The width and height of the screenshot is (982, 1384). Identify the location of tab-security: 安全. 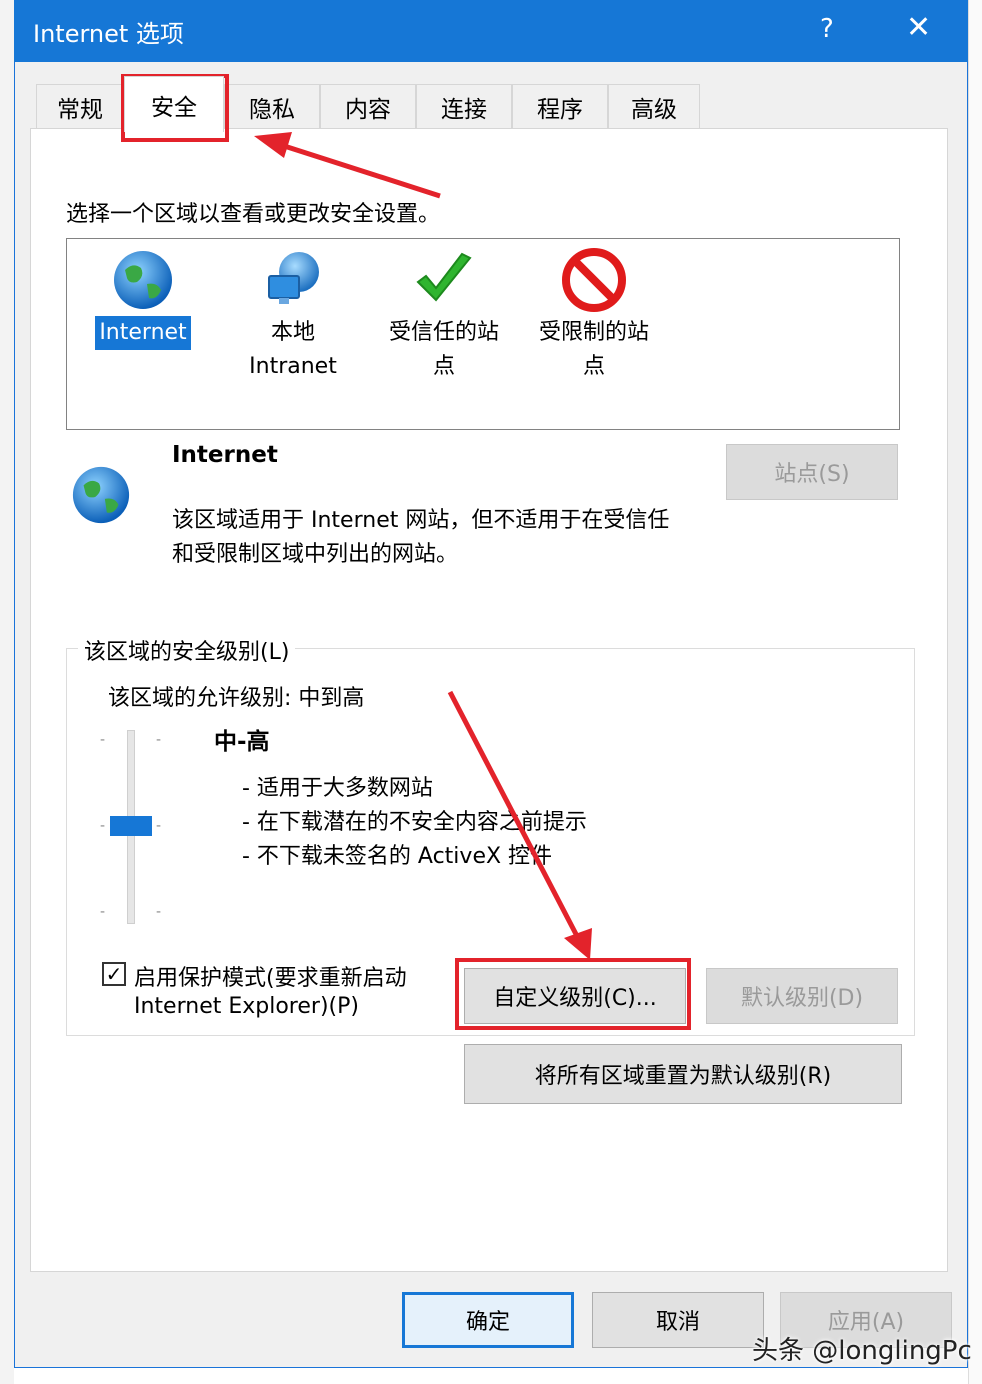
(174, 104).